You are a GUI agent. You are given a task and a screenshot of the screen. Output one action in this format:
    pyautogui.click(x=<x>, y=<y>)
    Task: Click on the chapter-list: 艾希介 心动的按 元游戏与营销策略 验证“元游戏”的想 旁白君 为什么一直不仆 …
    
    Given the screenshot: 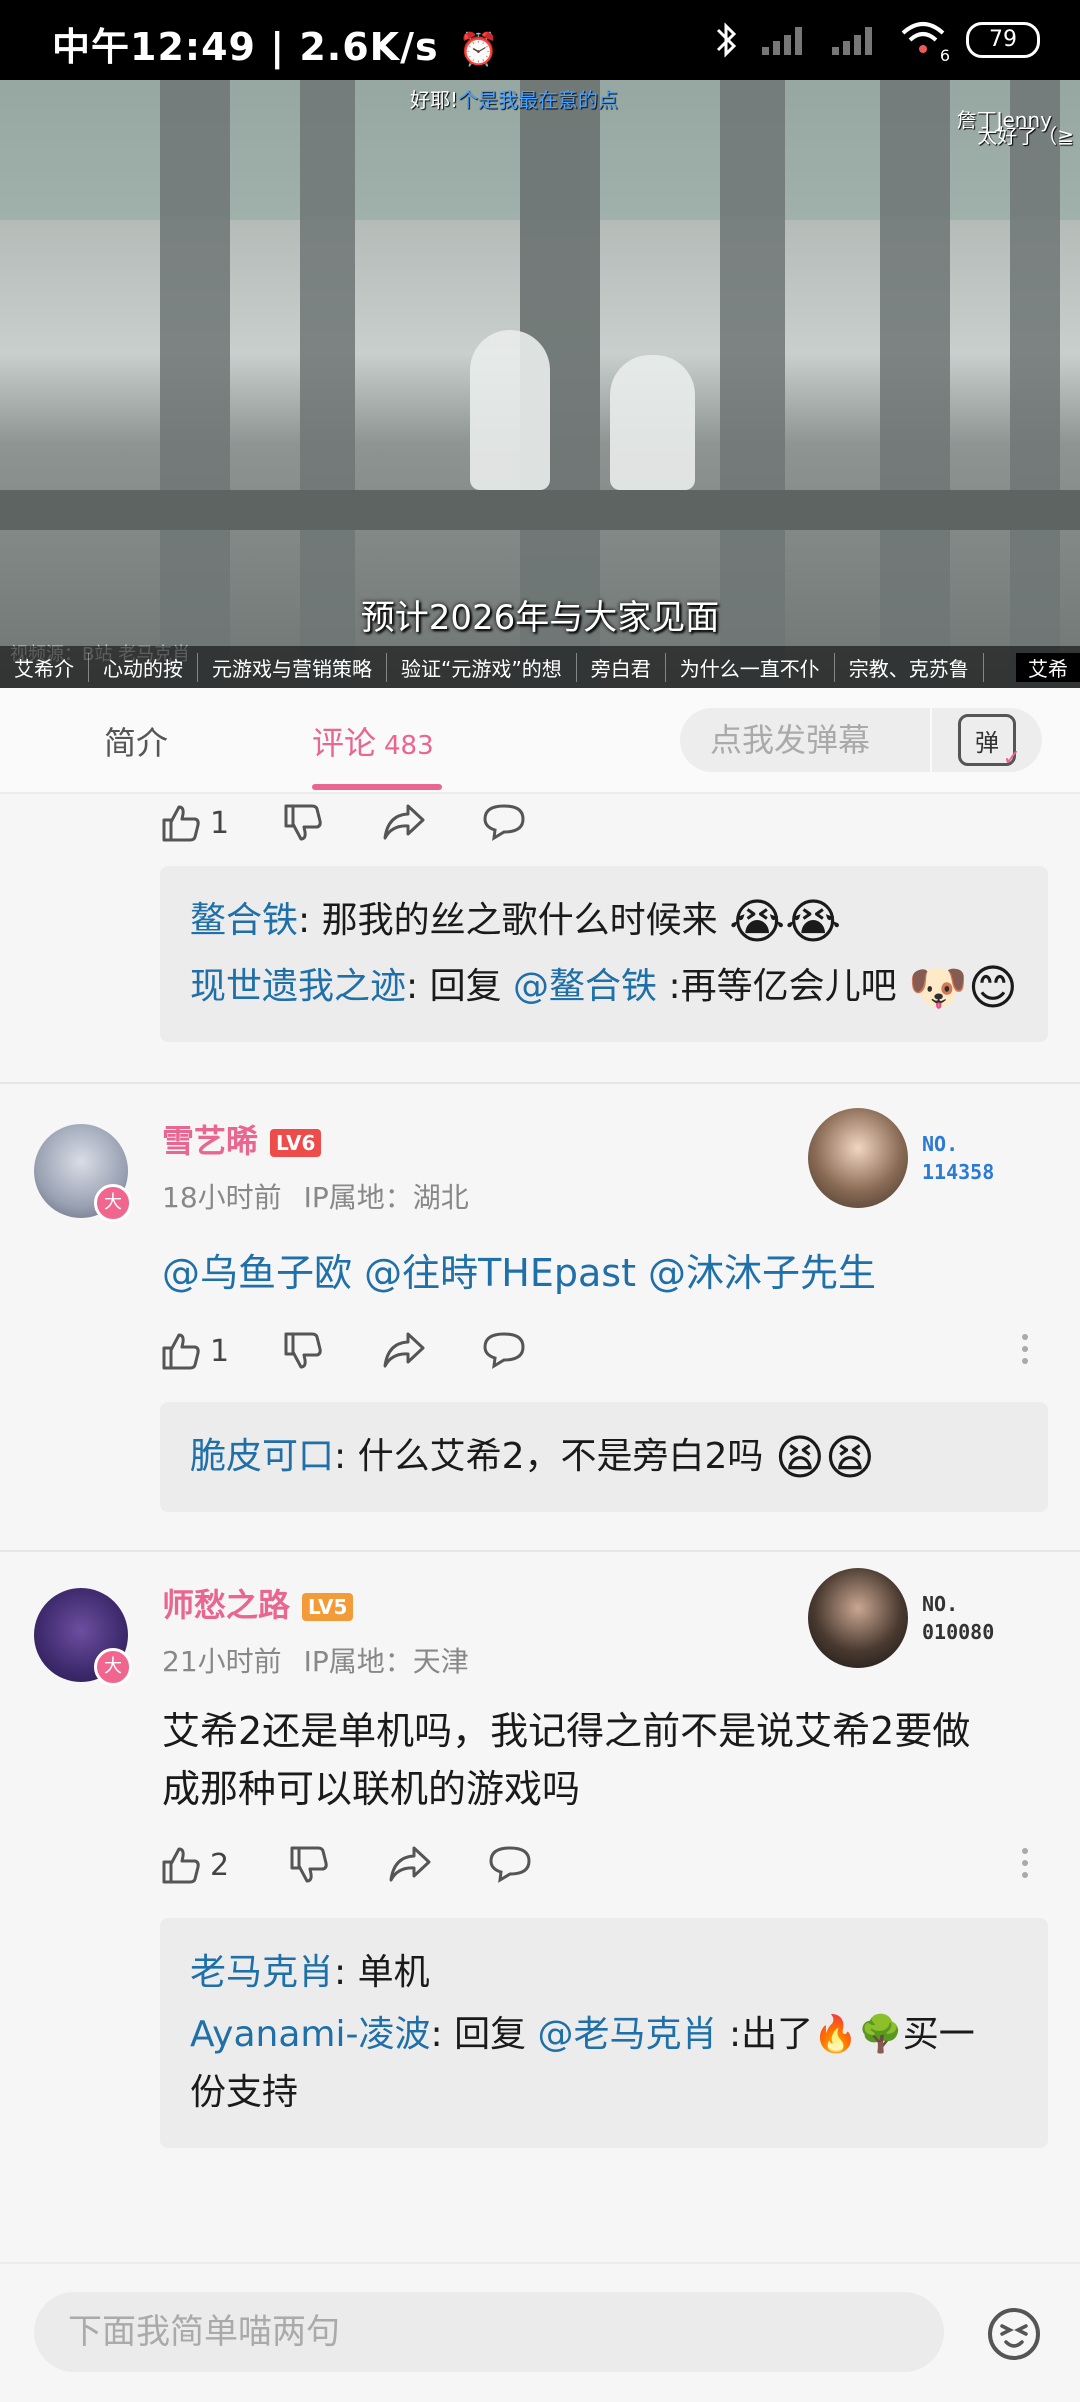 What is the action you would take?
    pyautogui.click(x=540, y=667)
    